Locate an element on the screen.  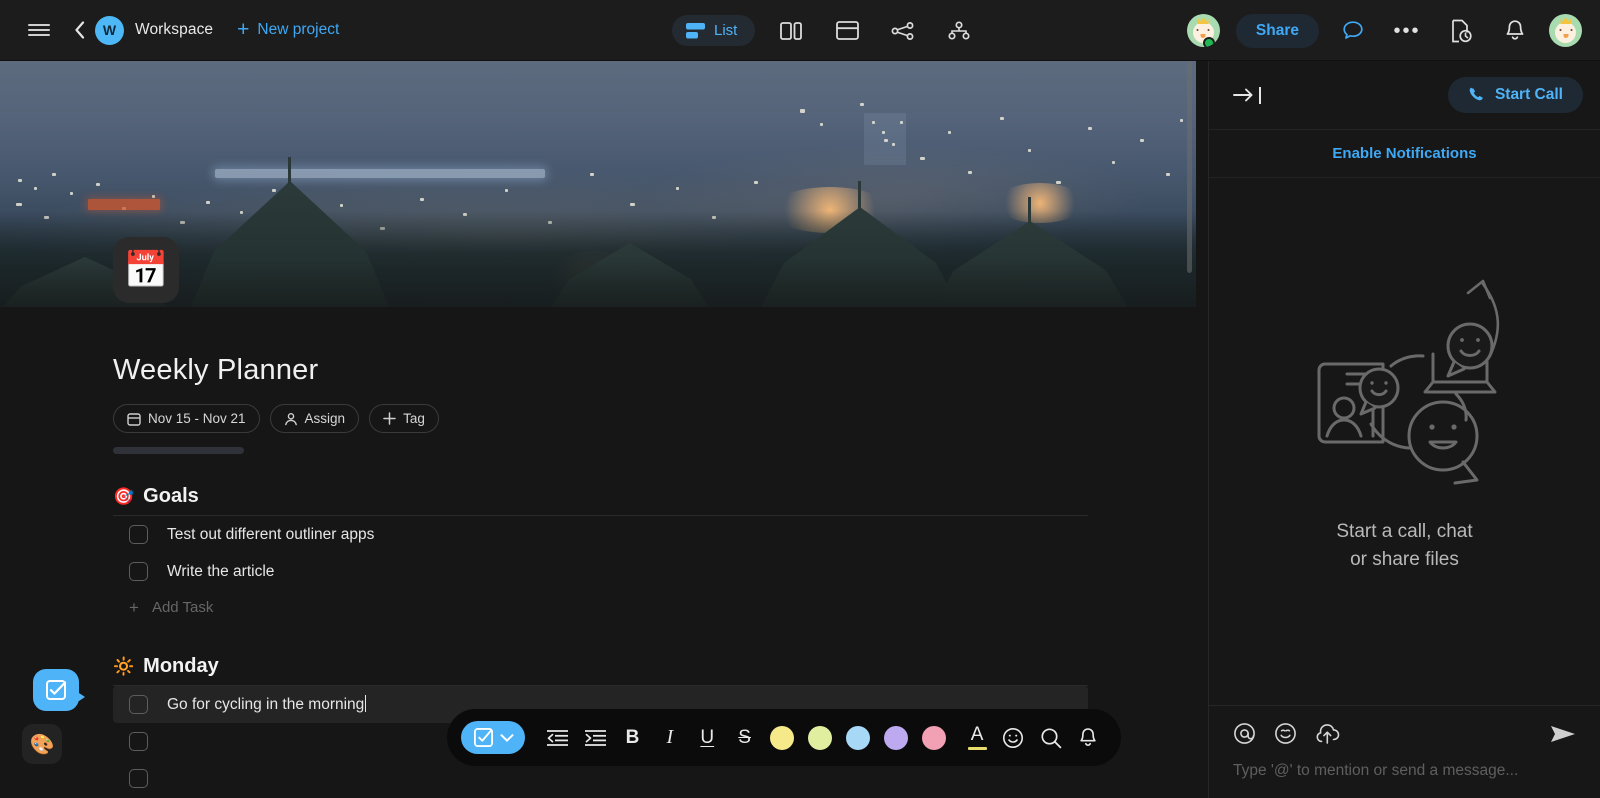
top-bar: W Workspace + New project List Share ••• is located at coordinates (800, 30).